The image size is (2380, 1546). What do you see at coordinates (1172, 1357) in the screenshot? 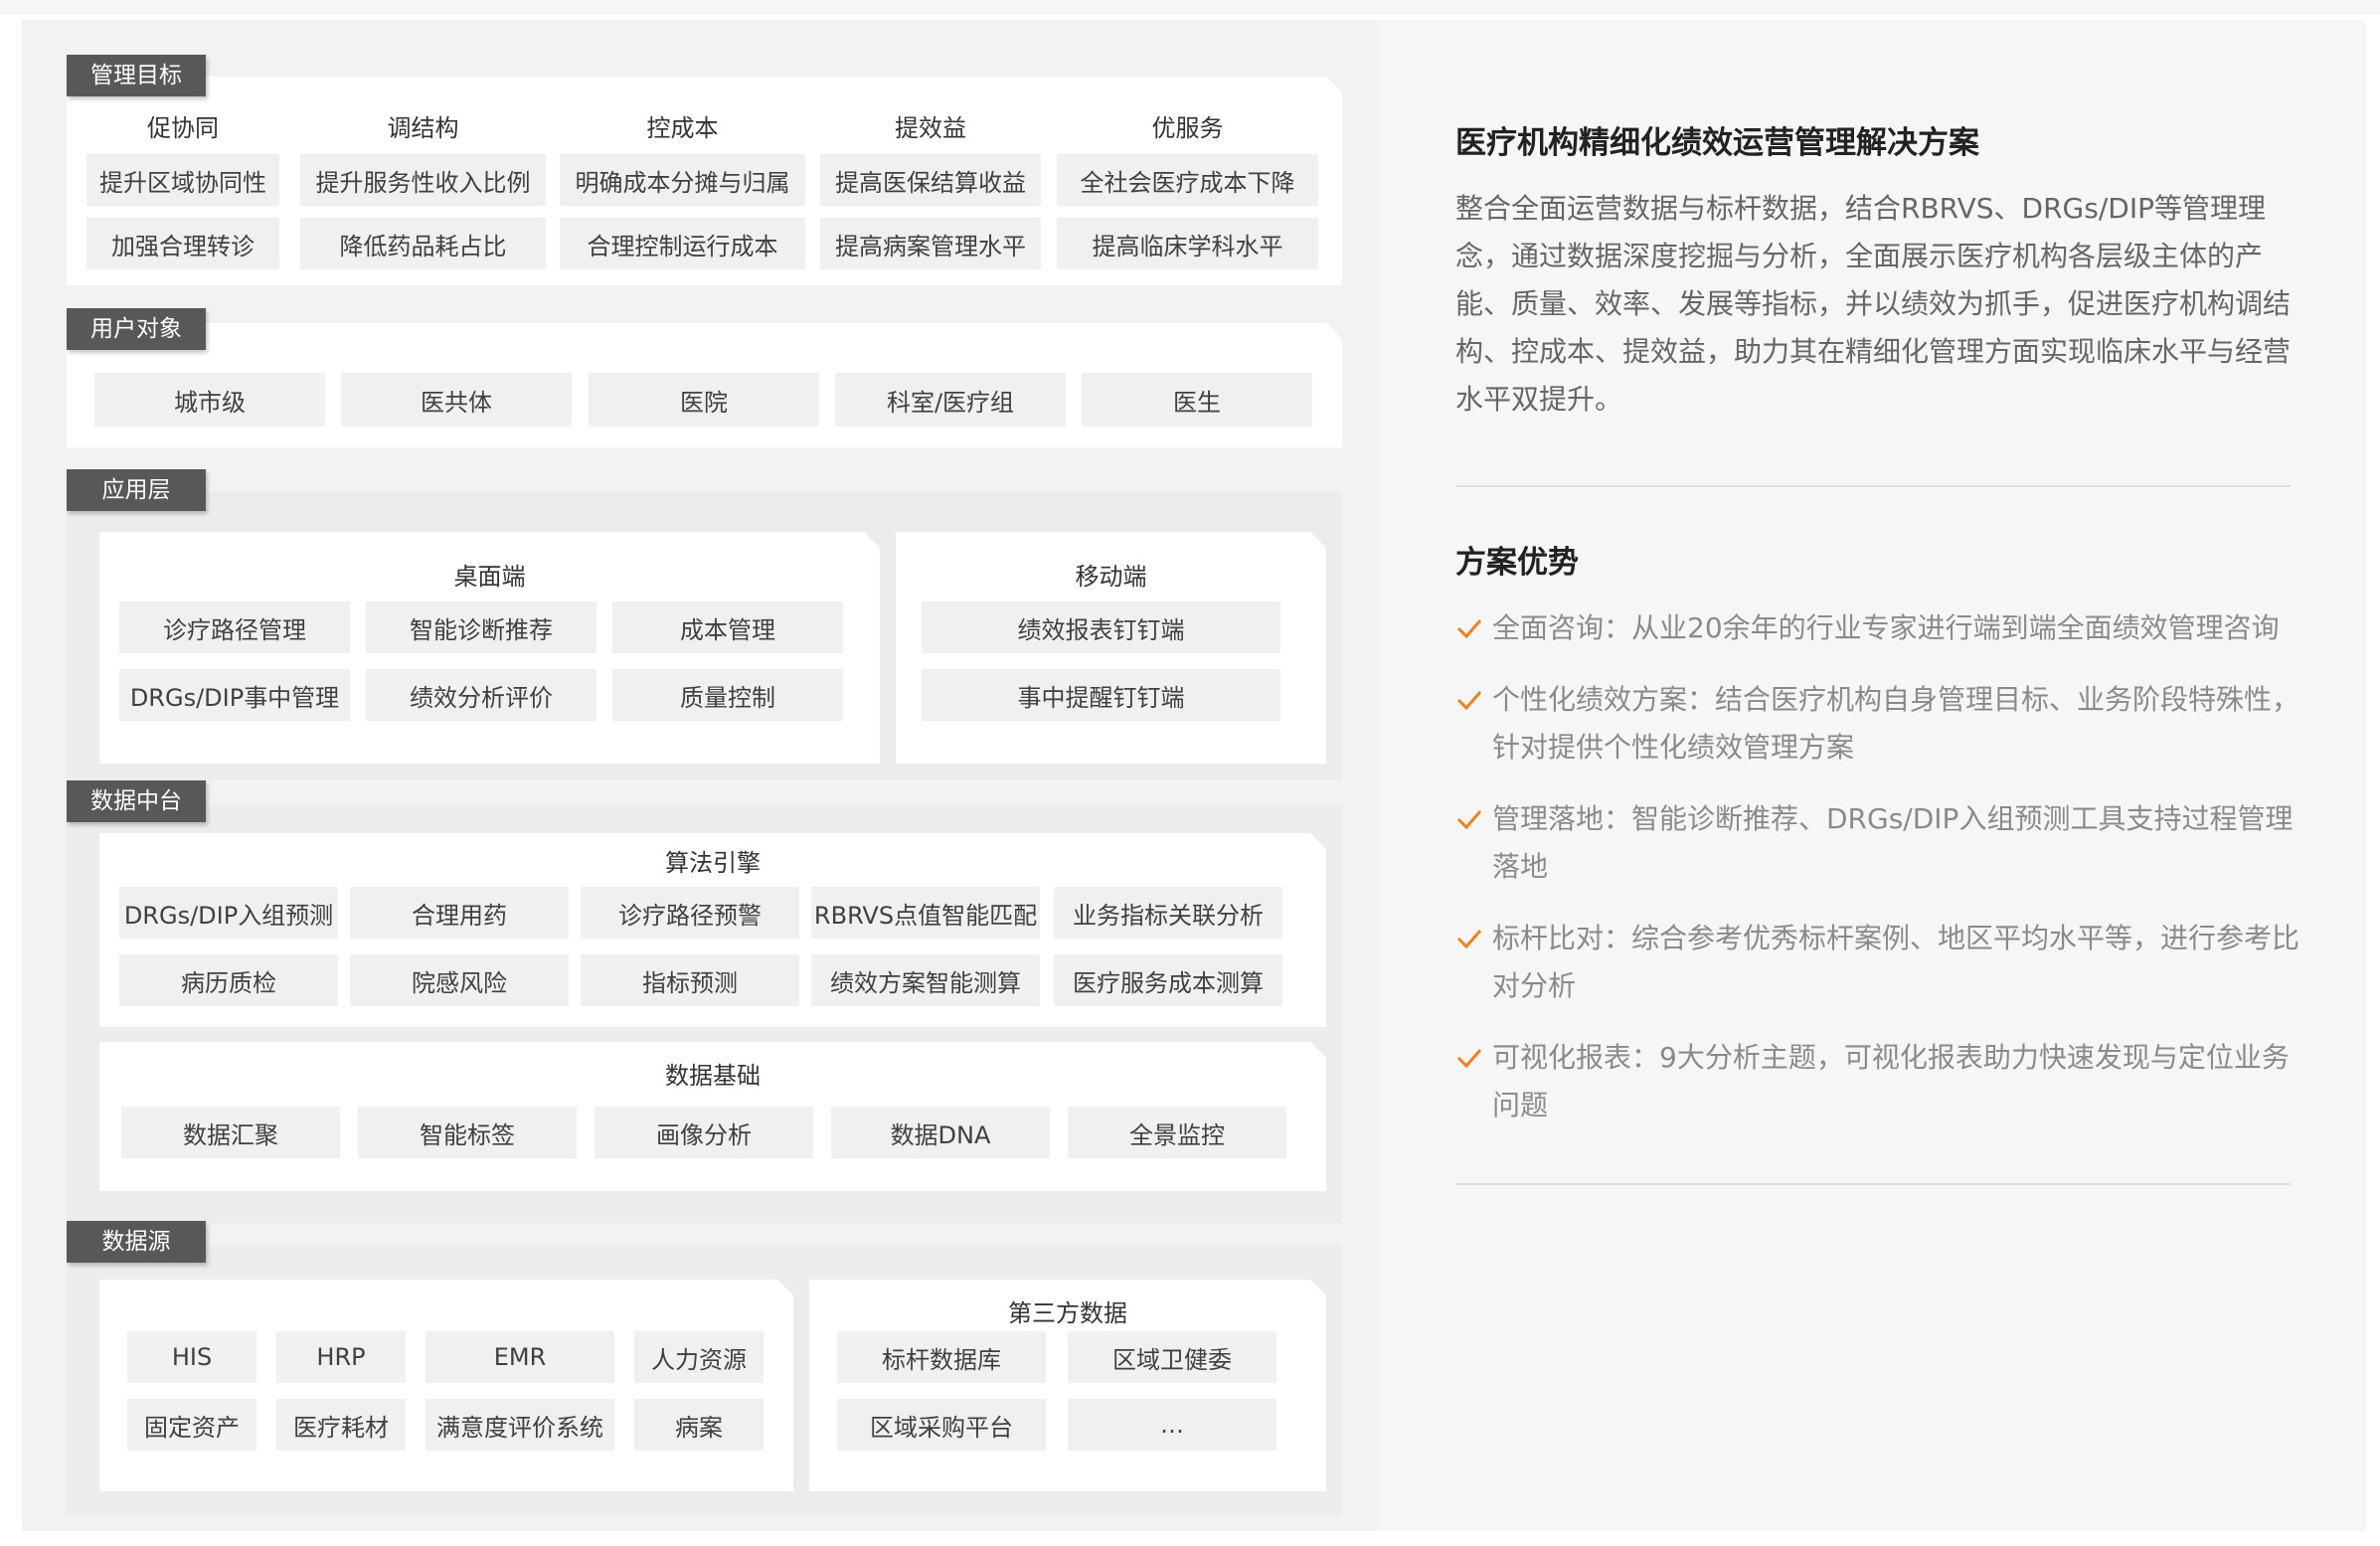
I see `third-party-item: 区域卫健委` at bounding box center [1172, 1357].